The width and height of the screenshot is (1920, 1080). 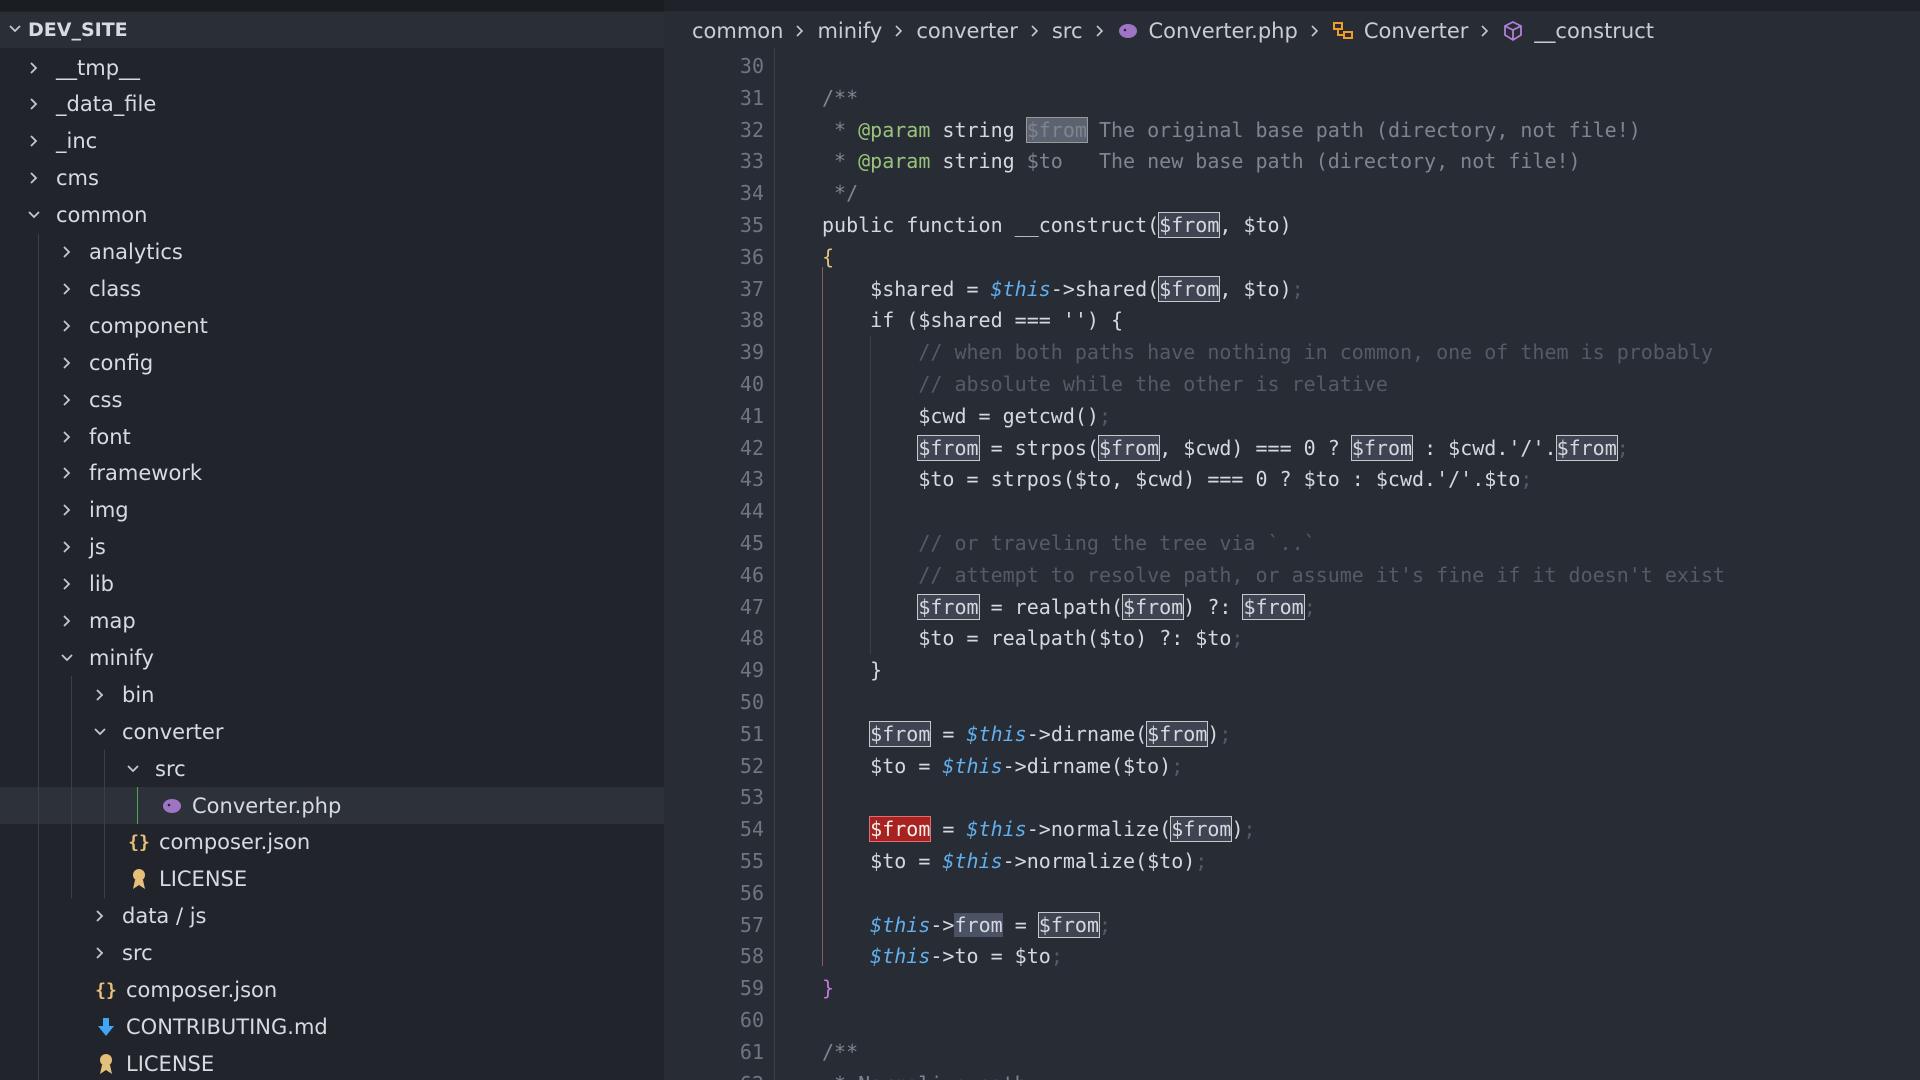 What do you see at coordinates (822, 616) in the screenshot?
I see `indent-guide-active` at bounding box center [822, 616].